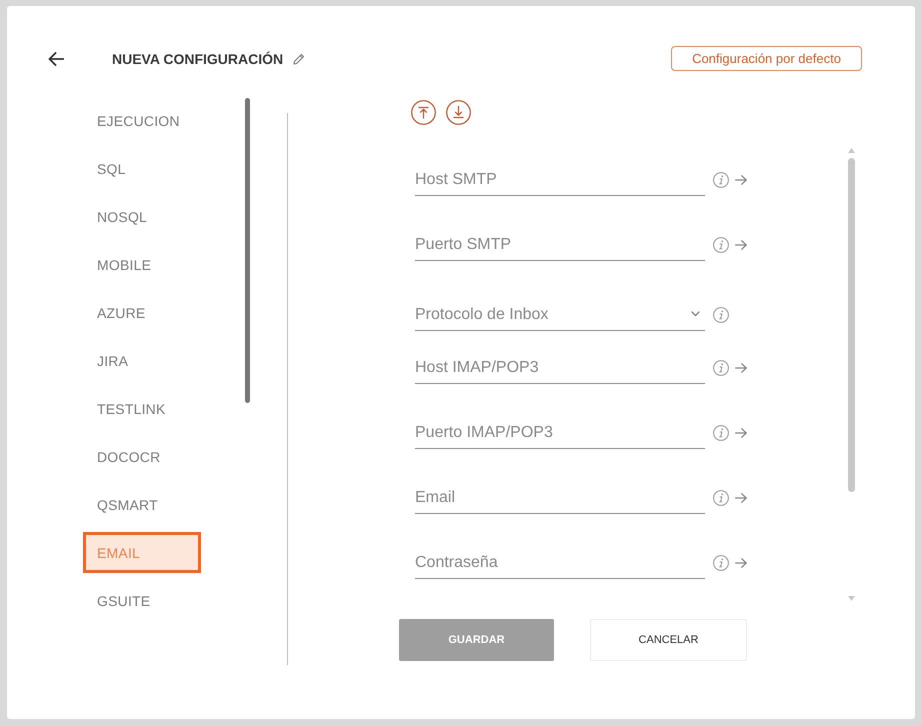  Describe the element at coordinates (142, 168) in the screenshot. I see `sidebar-item: SQL` at that location.